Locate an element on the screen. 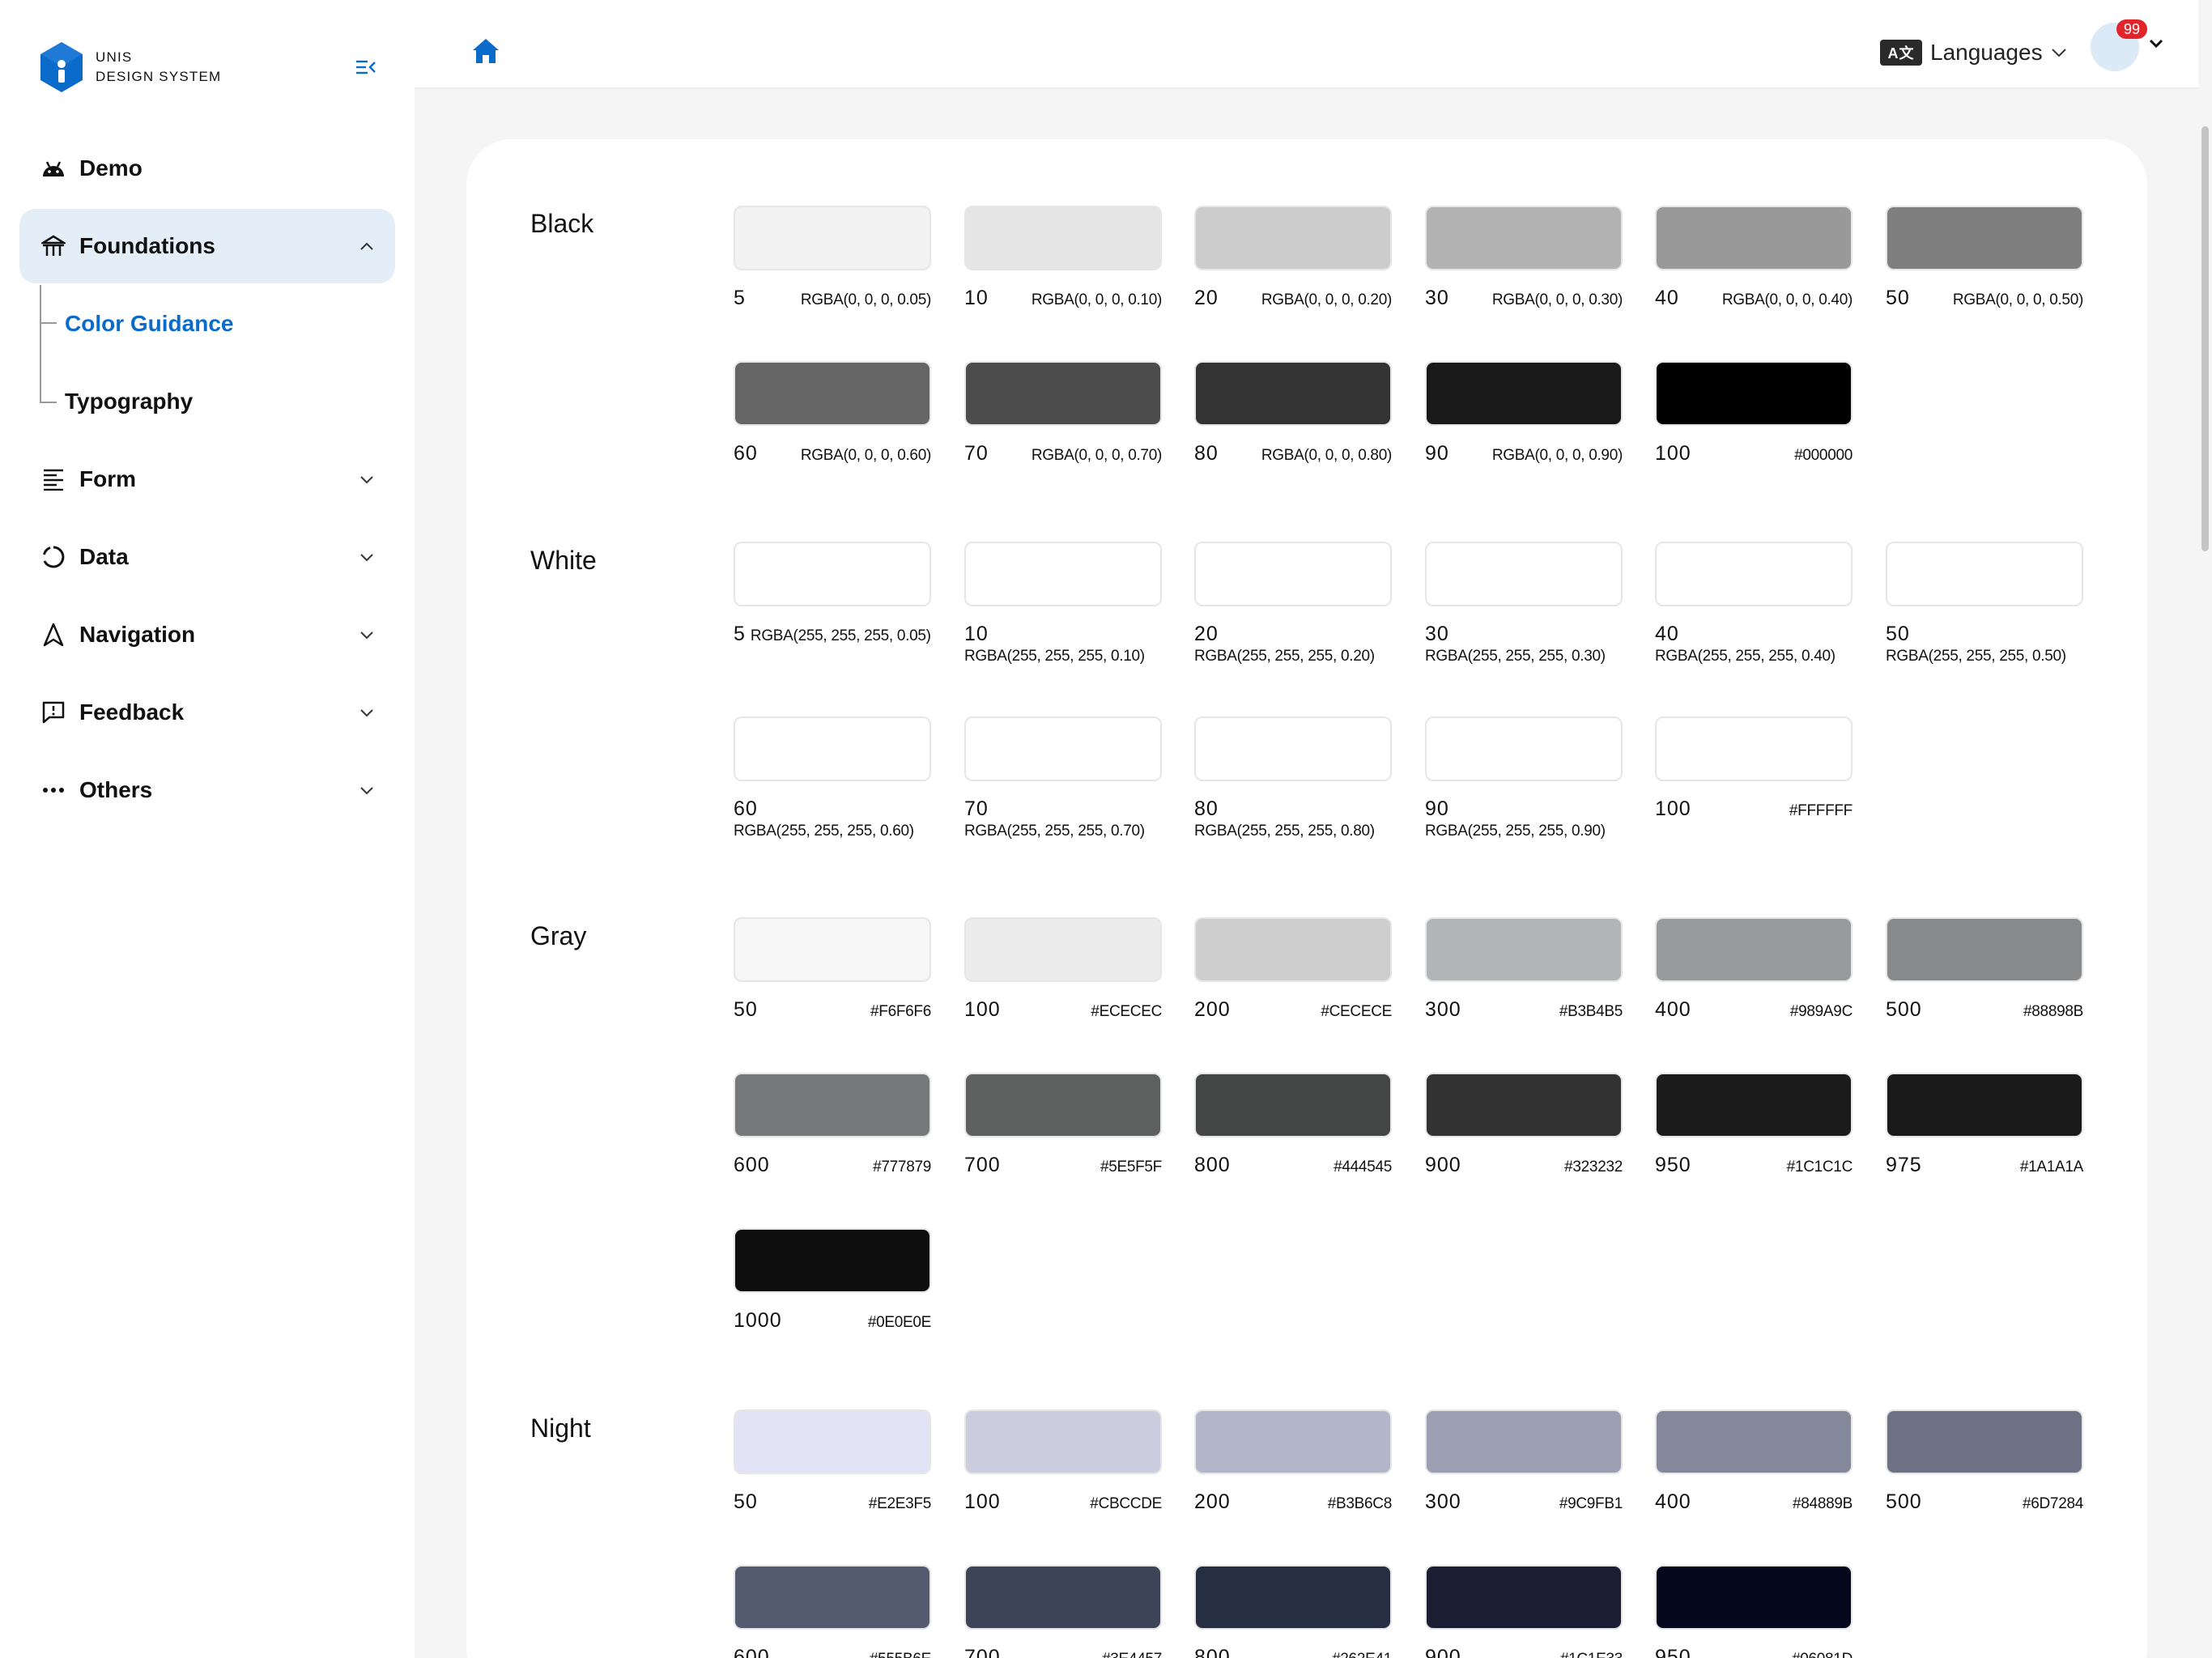 The image size is (2212, 1658). sidebar-item-demo: Demo is located at coordinates (207, 168).